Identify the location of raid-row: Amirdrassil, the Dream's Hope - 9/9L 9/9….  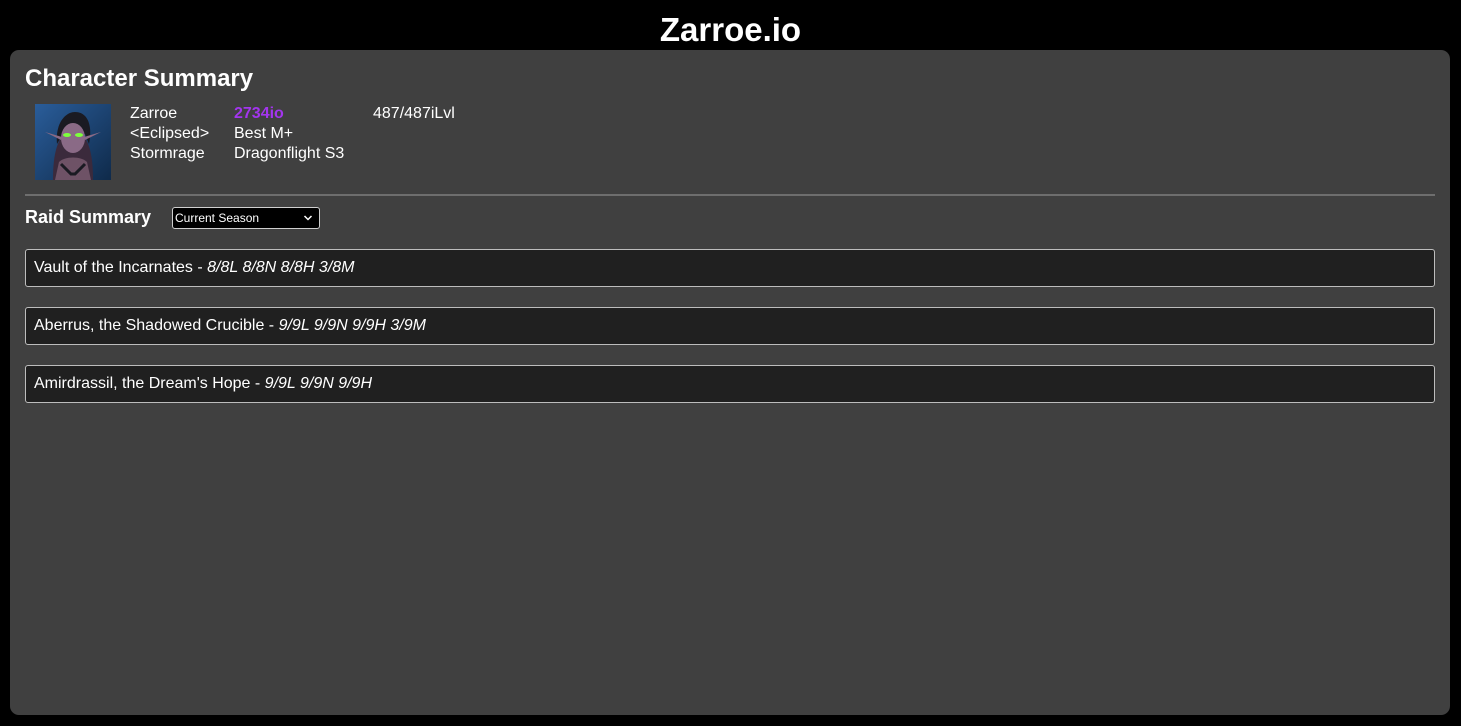
(730, 384).